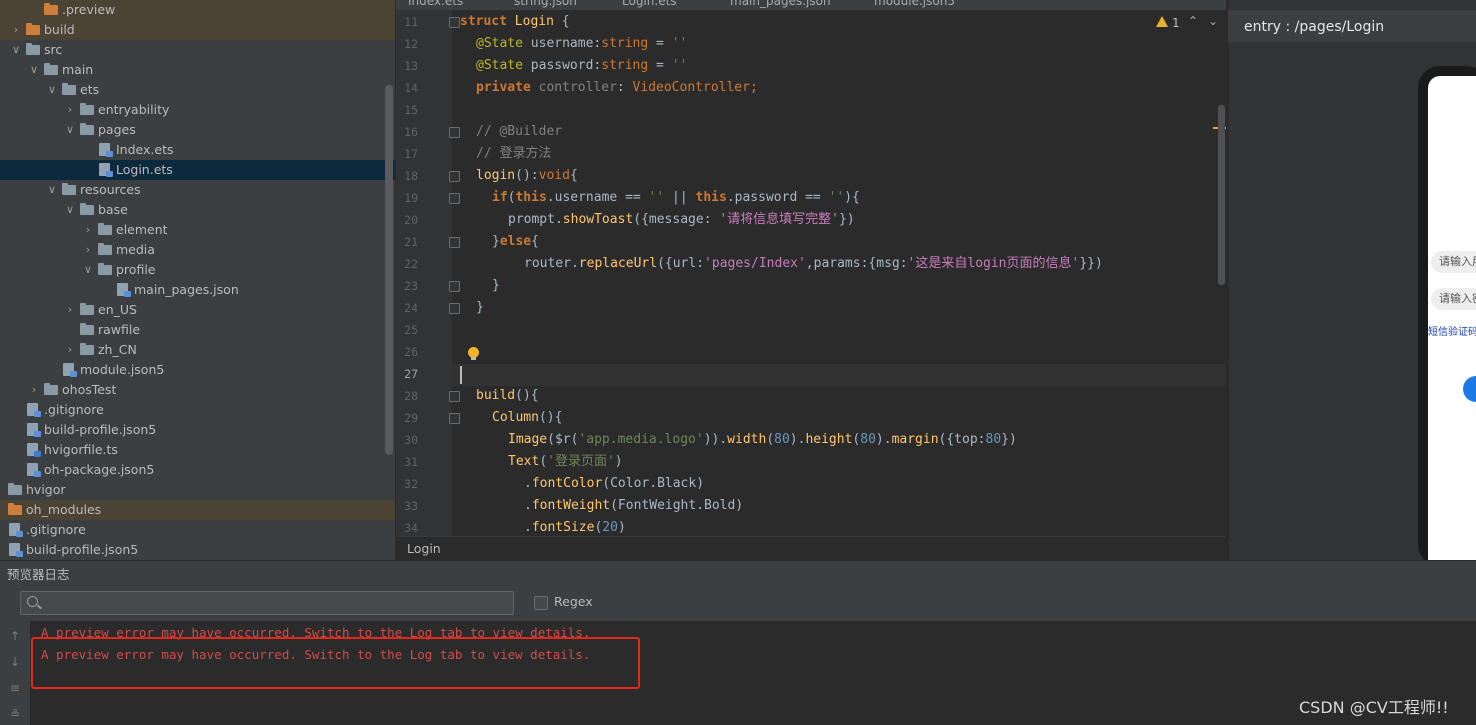 The height and width of the screenshot is (725, 1476). What do you see at coordinates (1162, 21) in the screenshot?
I see `warning-icon` at bounding box center [1162, 21].